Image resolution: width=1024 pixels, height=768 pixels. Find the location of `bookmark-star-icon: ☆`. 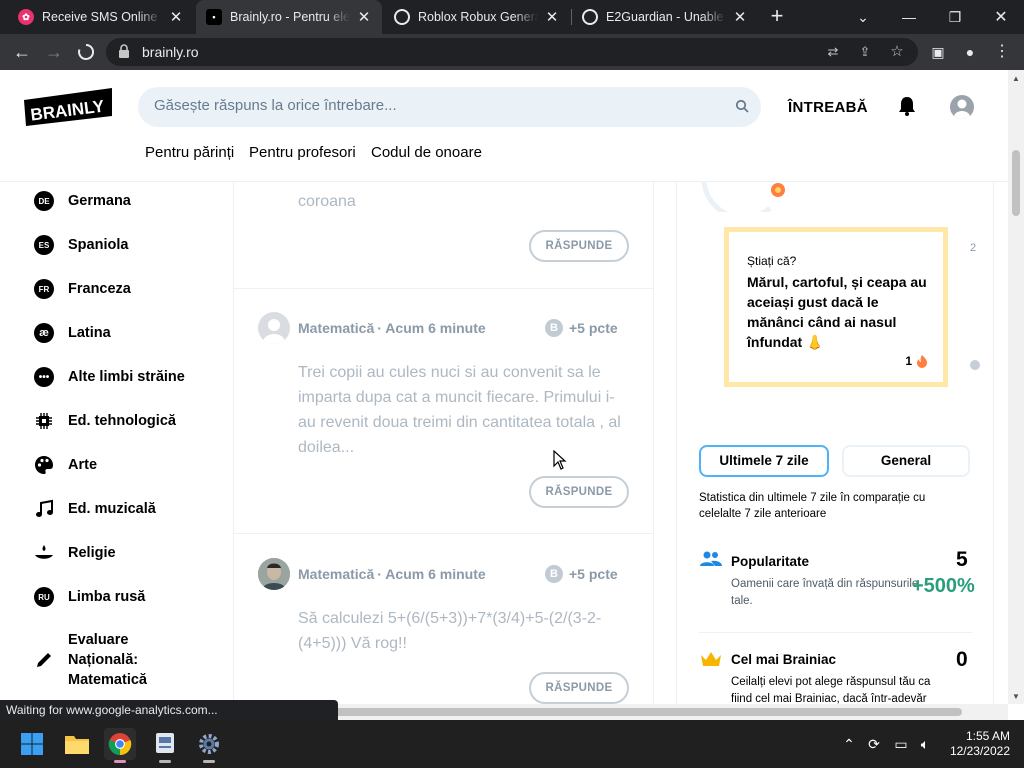

bookmark-star-icon: ☆ is located at coordinates (897, 52).